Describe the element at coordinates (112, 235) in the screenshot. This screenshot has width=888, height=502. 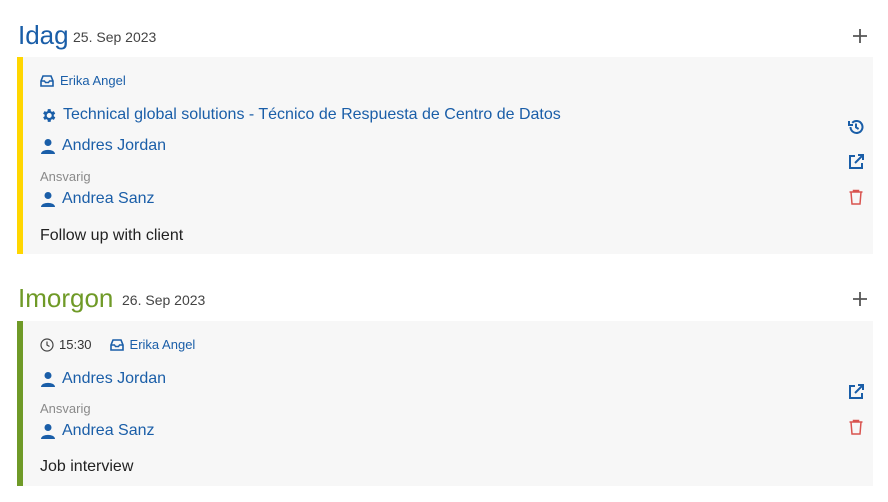
I see `task-note: Follow up with client` at that location.